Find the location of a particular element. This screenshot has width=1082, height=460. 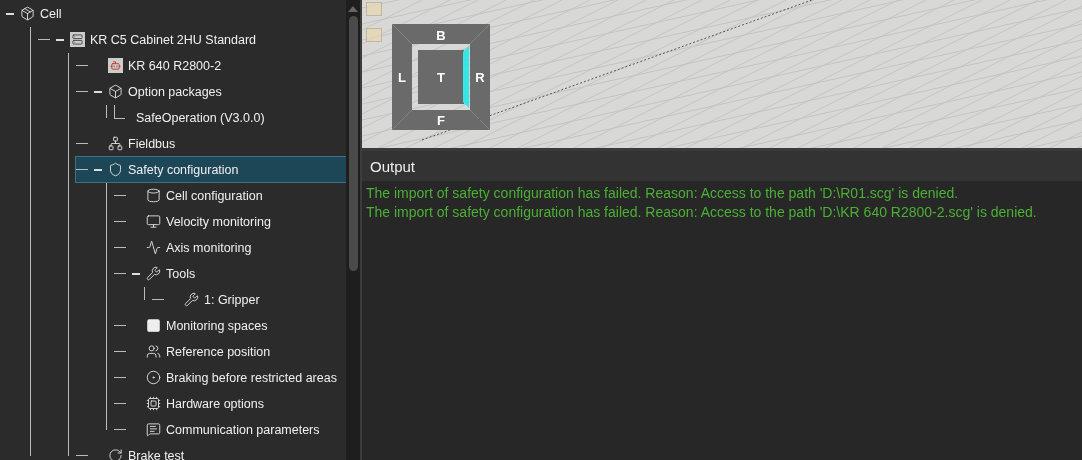

tree-item: Cell configuration is located at coordinates (230, 195).